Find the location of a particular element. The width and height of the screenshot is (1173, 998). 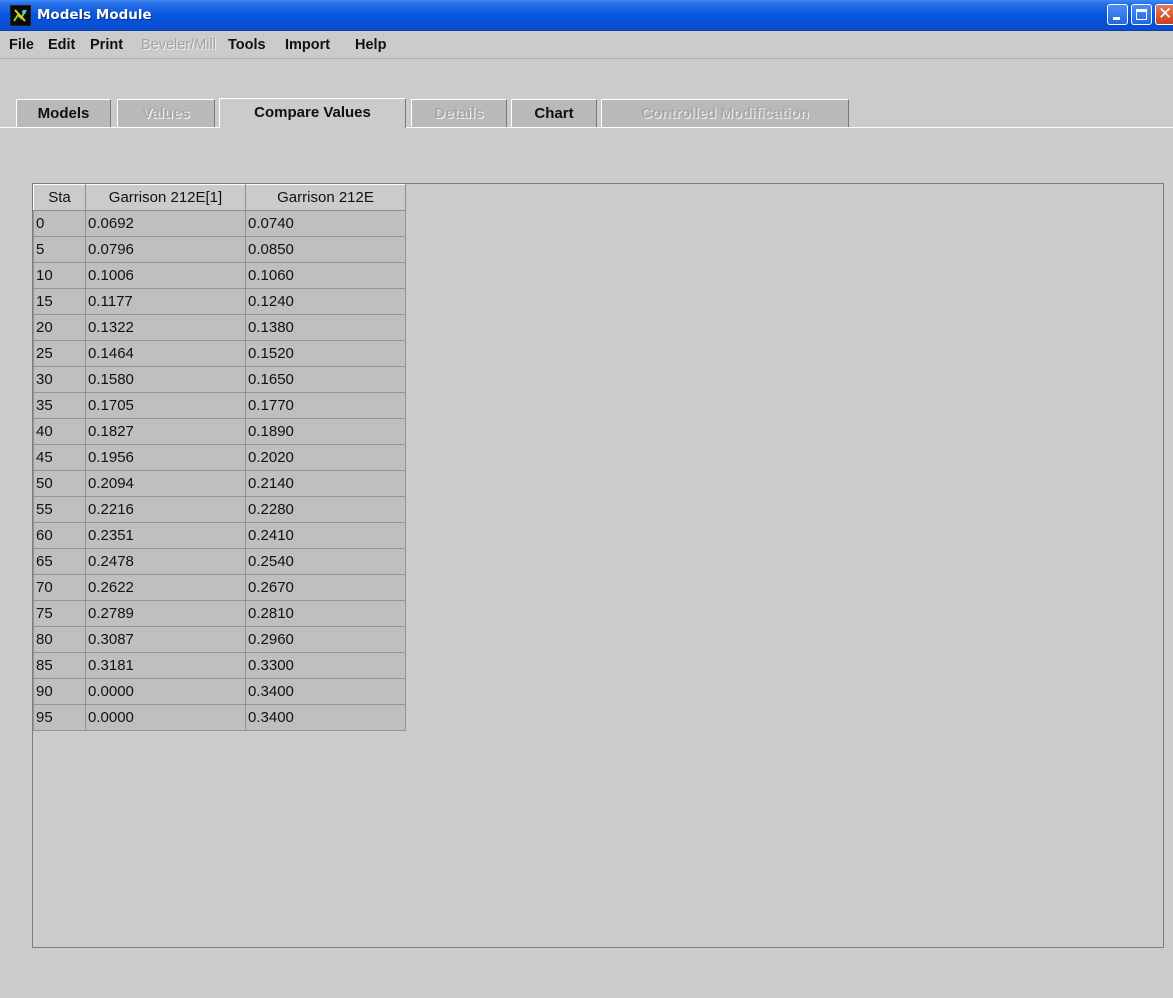

cell-sta: 70 is located at coordinates (59, 587).